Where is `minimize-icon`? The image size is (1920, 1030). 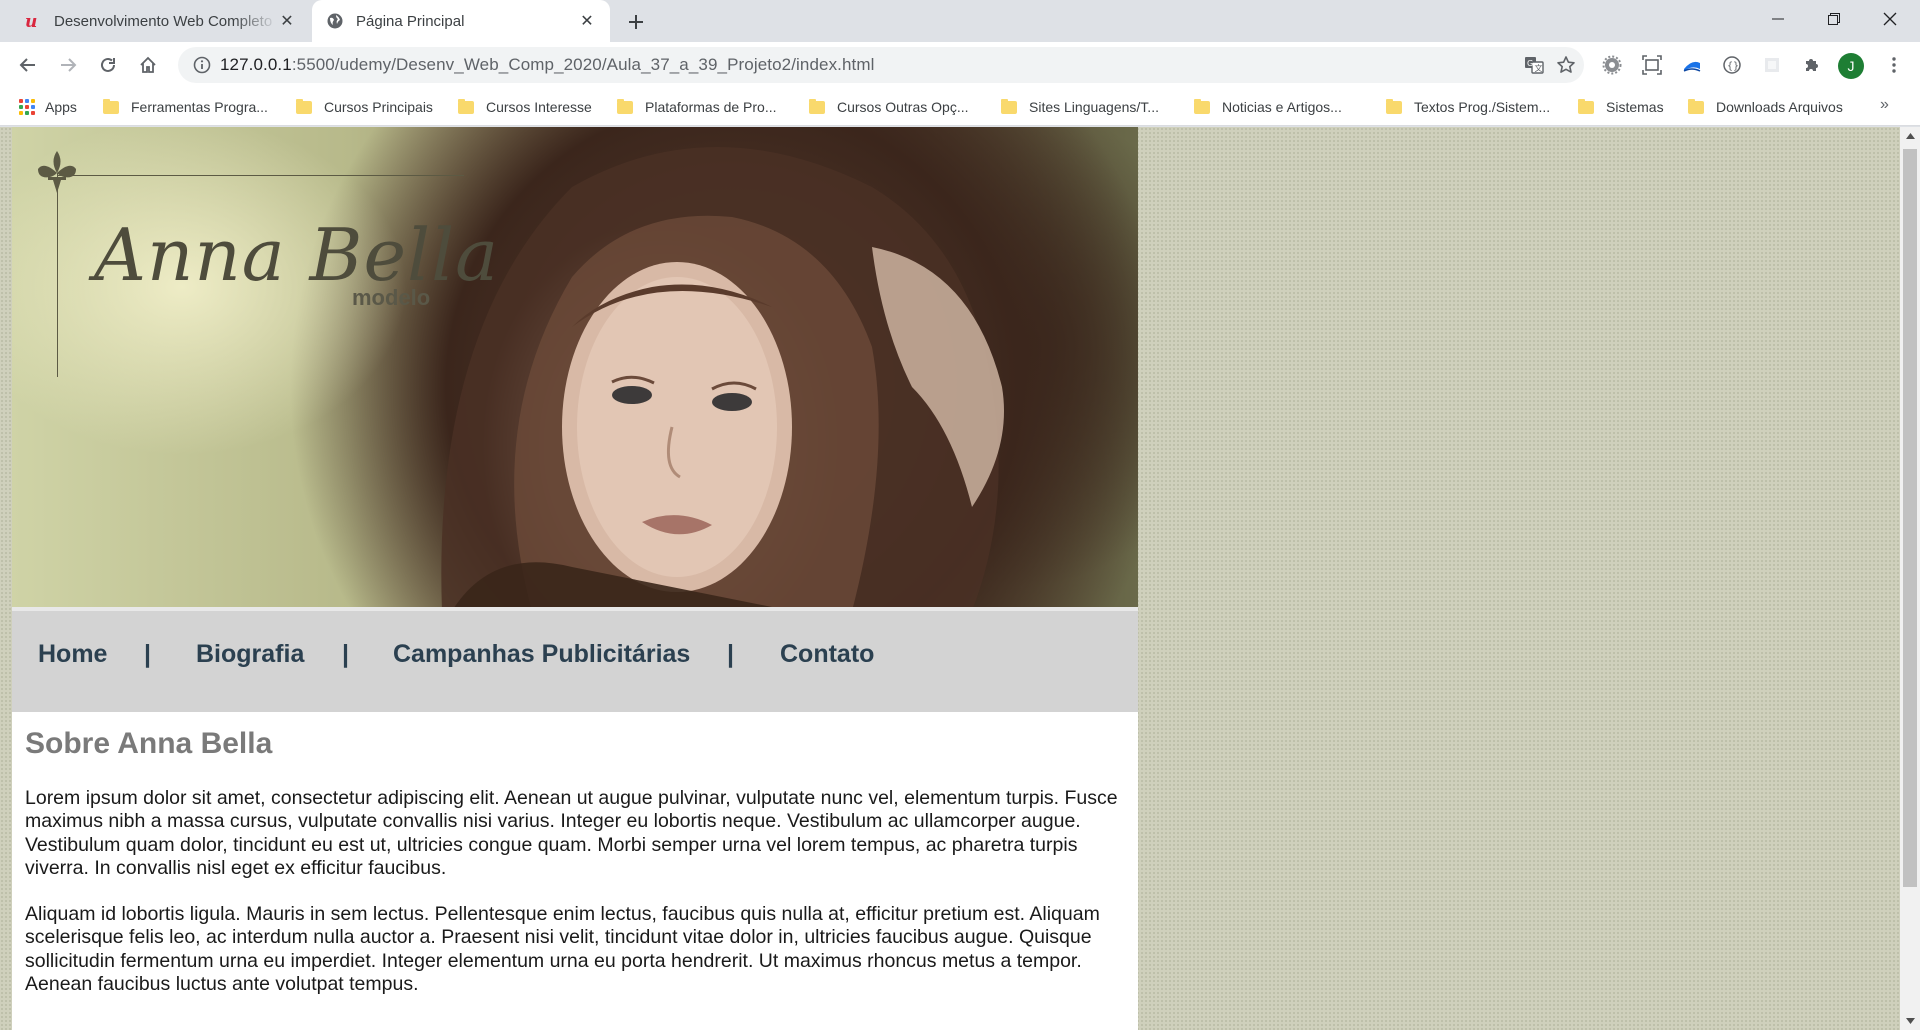
minimize-icon is located at coordinates (1778, 19).